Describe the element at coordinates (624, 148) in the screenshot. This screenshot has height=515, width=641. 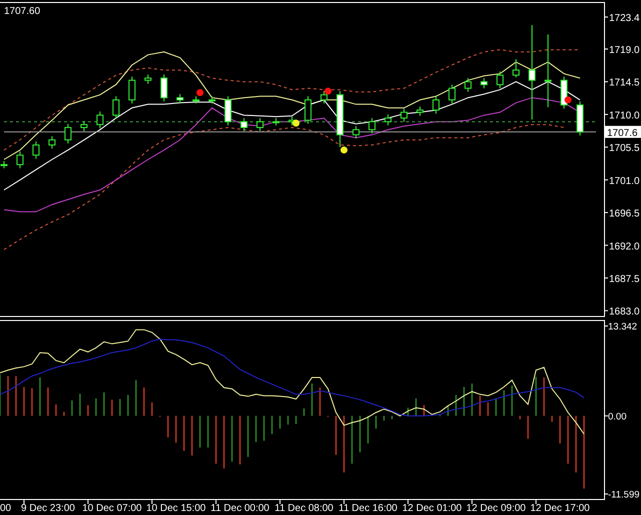
I see `axis-label: 1705.5` at that location.